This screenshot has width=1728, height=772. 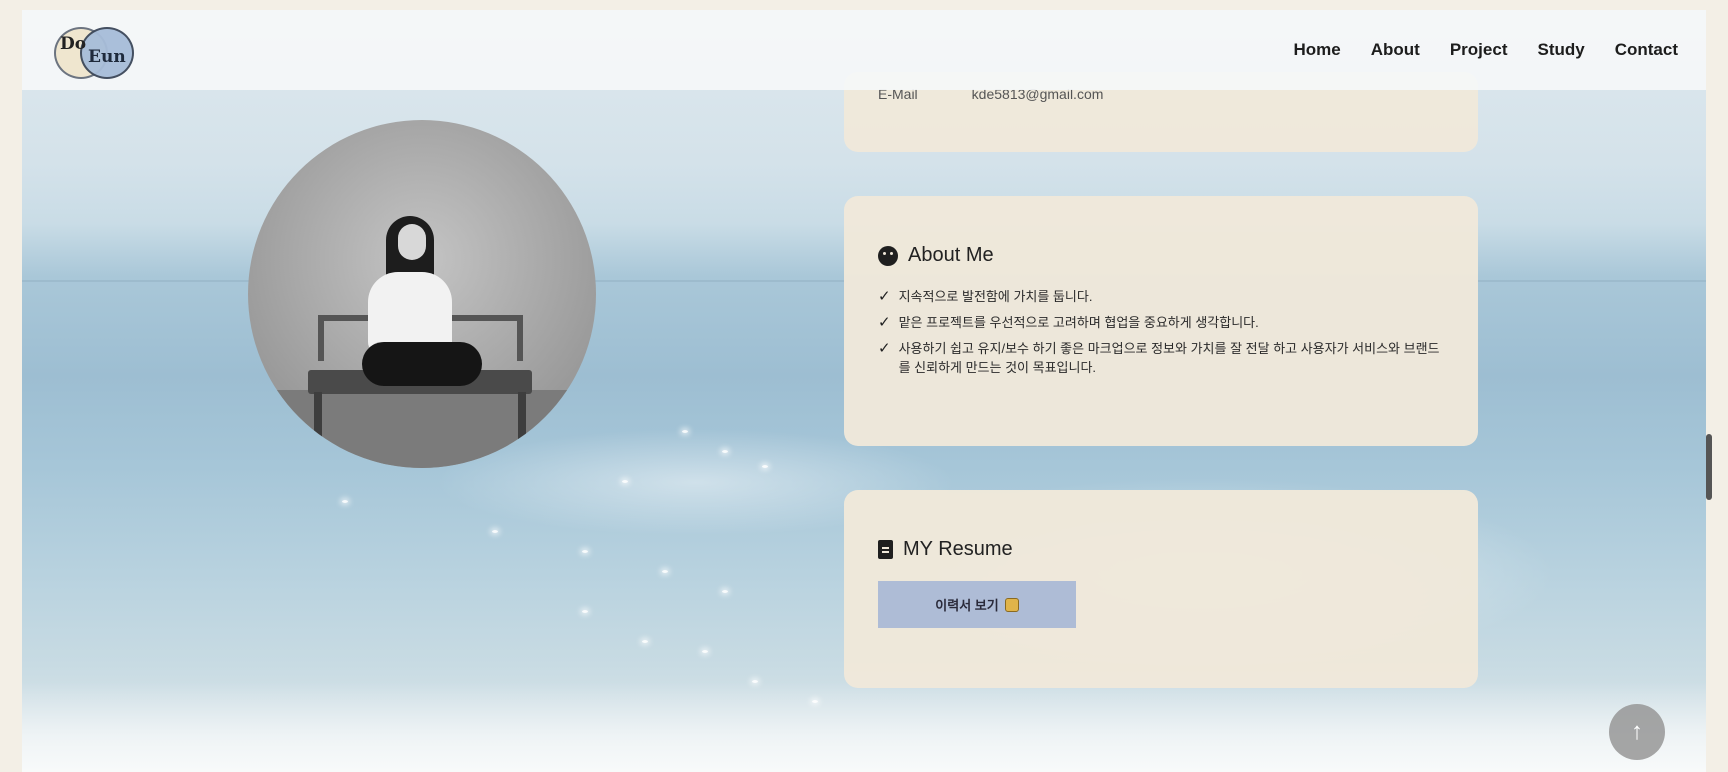 What do you see at coordinates (864, 50) in the screenshot?
I see `navbar: Do Eun Home About Project Study Contact` at bounding box center [864, 50].